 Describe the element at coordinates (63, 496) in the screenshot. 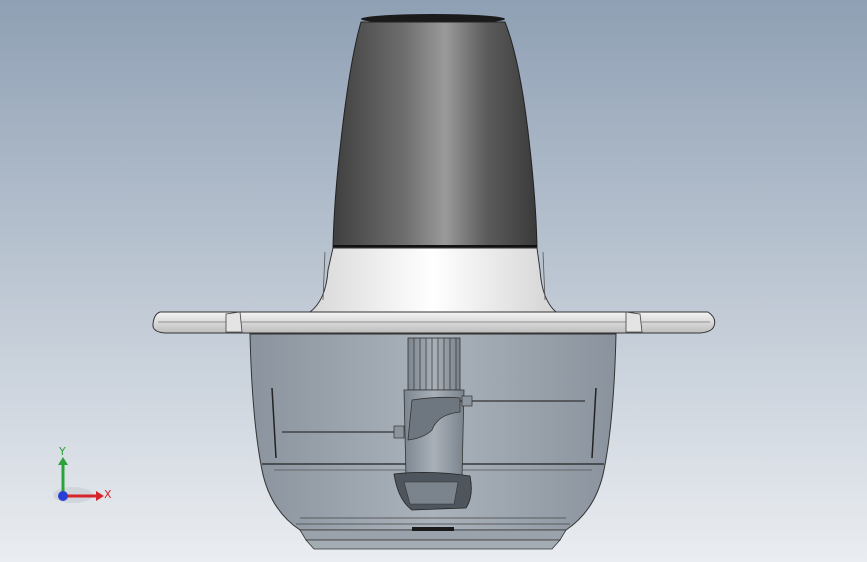

I see `z-axis-marker` at that location.